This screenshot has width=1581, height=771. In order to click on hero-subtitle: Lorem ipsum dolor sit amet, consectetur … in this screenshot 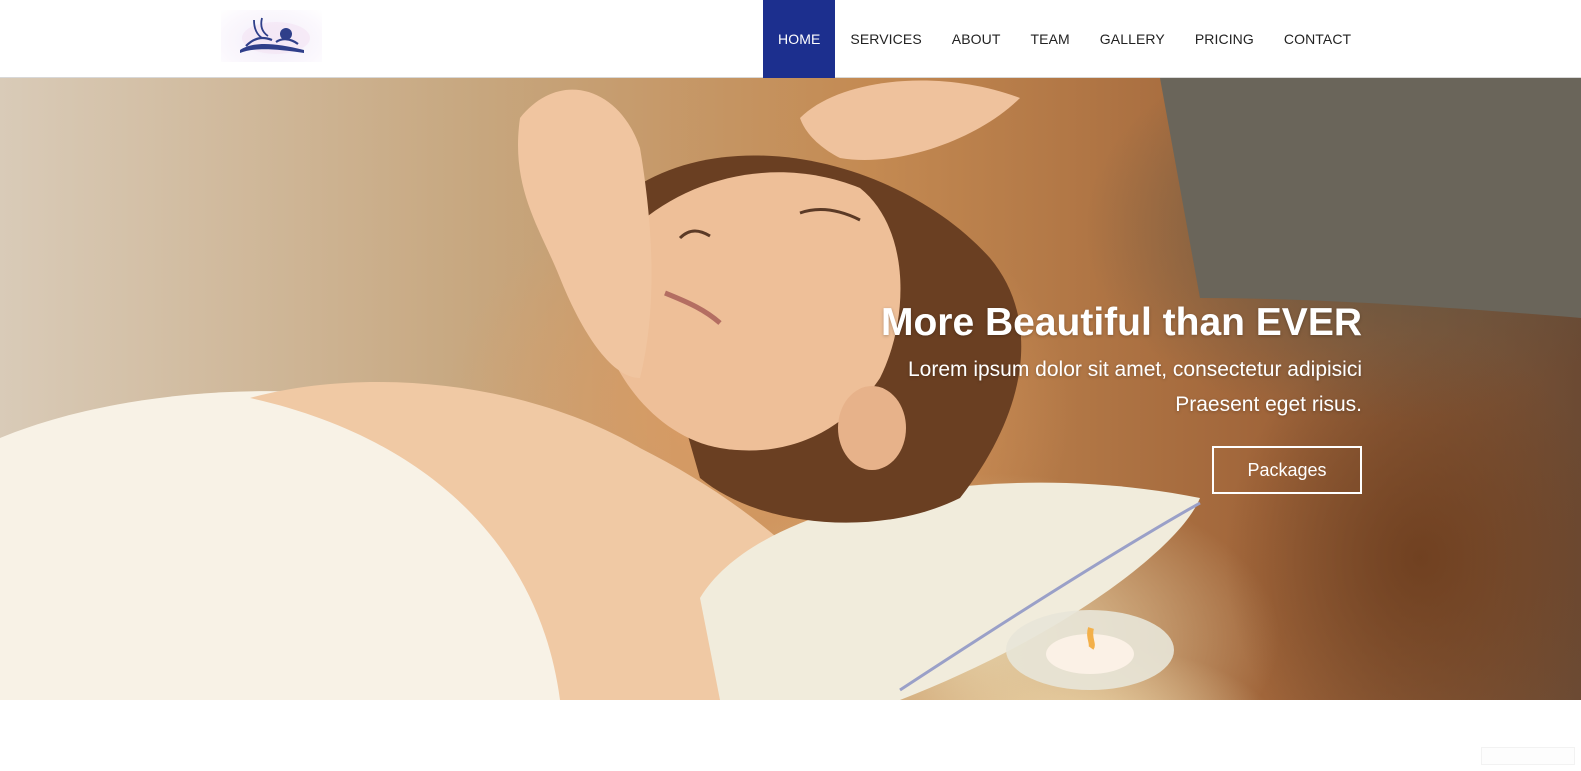, I will do `click(1082, 387)`.